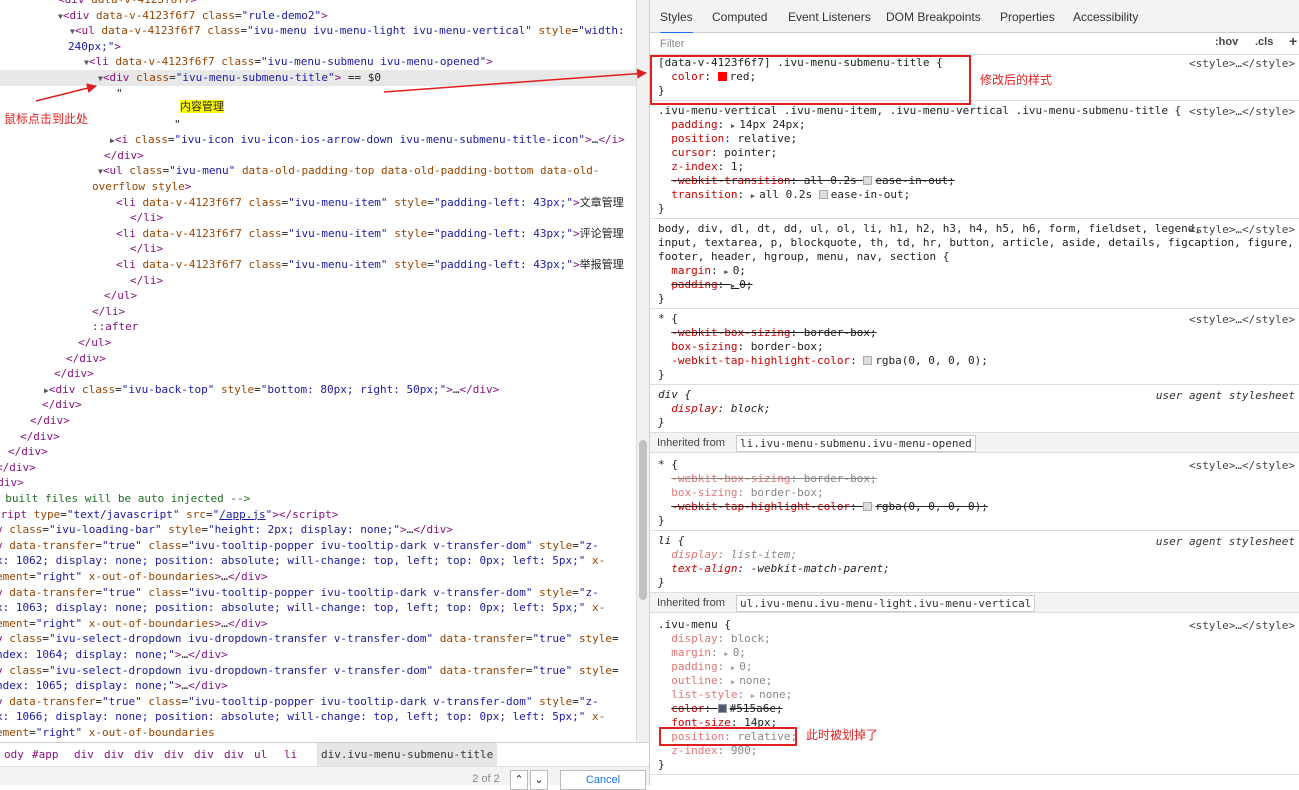 This screenshot has height=790, width=1299. What do you see at coordinates (318, 327) in the screenshot?
I see `dom-node-line: ::after` at bounding box center [318, 327].